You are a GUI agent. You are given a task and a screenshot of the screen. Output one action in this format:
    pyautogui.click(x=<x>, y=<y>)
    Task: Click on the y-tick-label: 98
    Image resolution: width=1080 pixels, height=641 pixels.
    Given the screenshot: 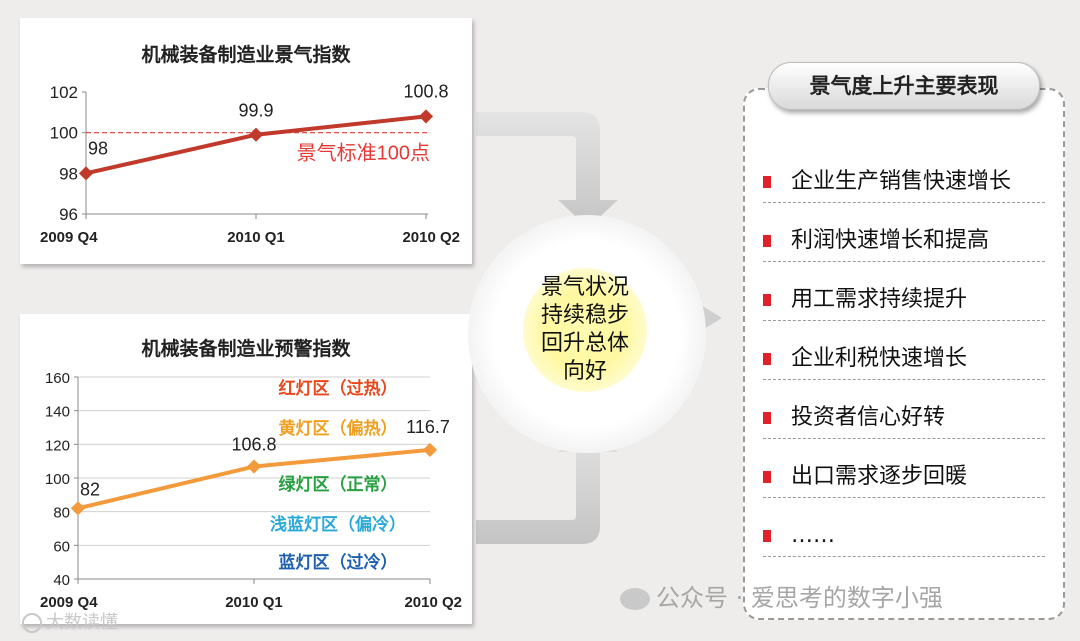 What is the action you would take?
    pyautogui.click(x=68, y=173)
    